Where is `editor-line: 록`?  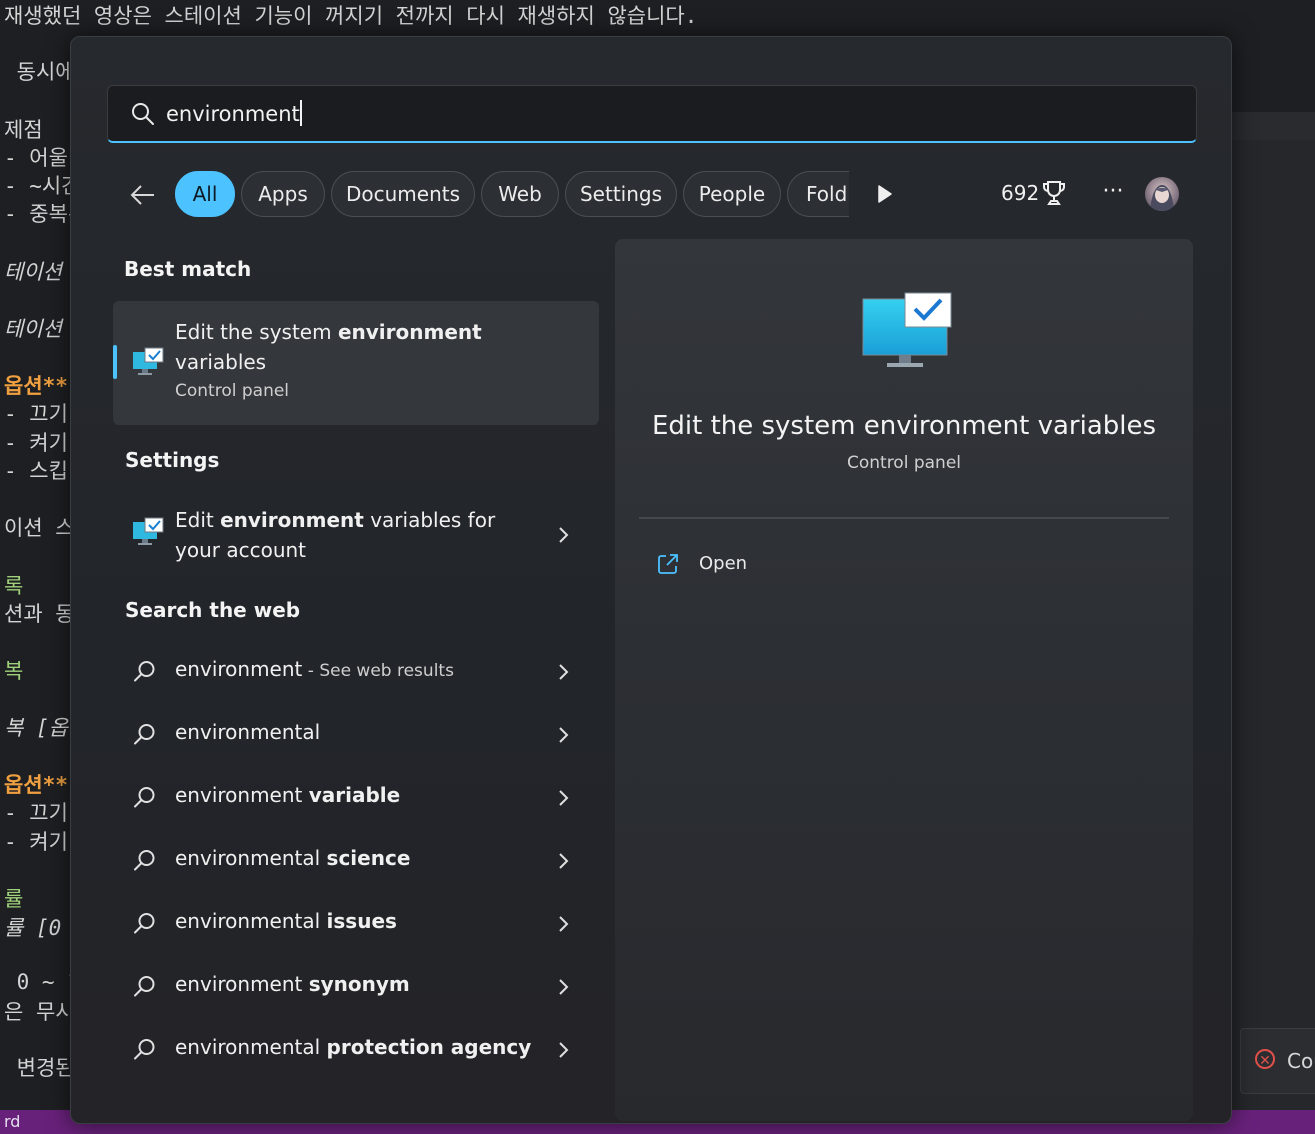 editor-line: 록 is located at coordinates (14, 586).